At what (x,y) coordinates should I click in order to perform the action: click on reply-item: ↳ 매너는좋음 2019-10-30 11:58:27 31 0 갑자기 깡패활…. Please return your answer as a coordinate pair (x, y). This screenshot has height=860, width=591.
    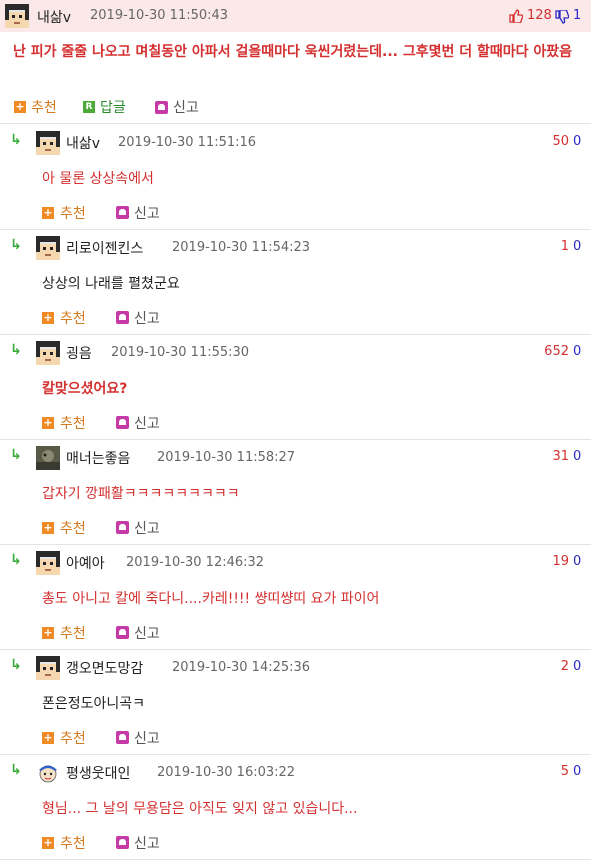
    Looking at the image, I should click on (295, 492).